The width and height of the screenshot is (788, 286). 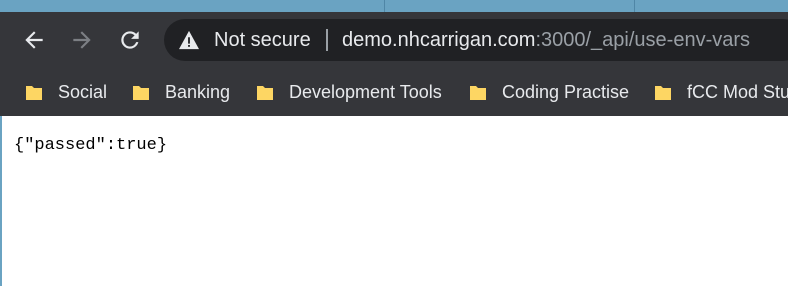 What do you see at coordinates (439, 40) in the screenshot?
I see `url-host: demo.nhcarrigan.com` at bounding box center [439, 40].